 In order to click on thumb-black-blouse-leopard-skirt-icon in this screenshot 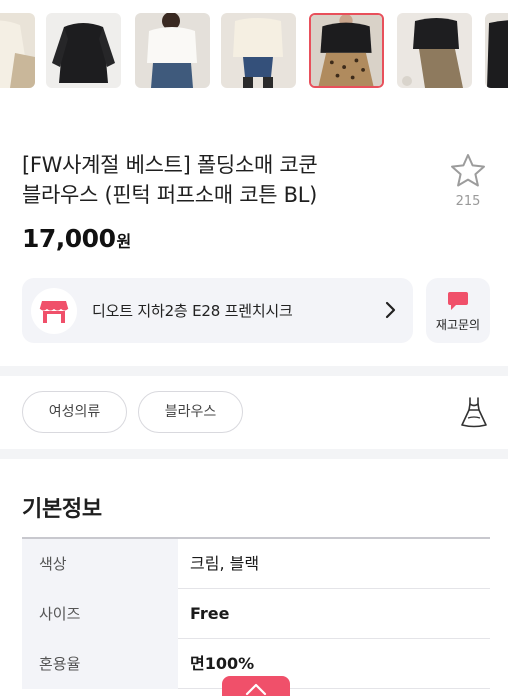, I will do `click(346, 50)`.